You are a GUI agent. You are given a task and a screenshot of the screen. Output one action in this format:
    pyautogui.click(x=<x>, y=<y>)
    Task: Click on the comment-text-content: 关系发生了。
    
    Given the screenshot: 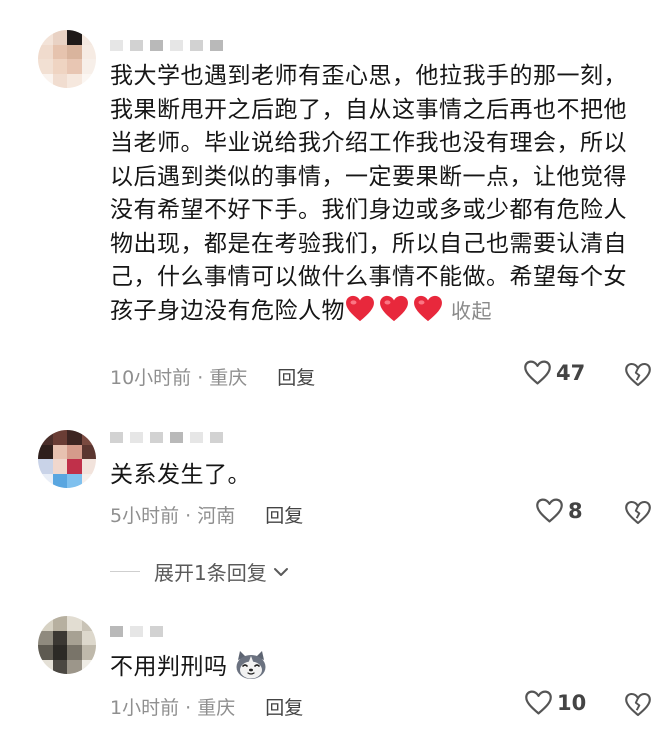 What is the action you would take?
    pyautogui.click(x=180, y=475)
    